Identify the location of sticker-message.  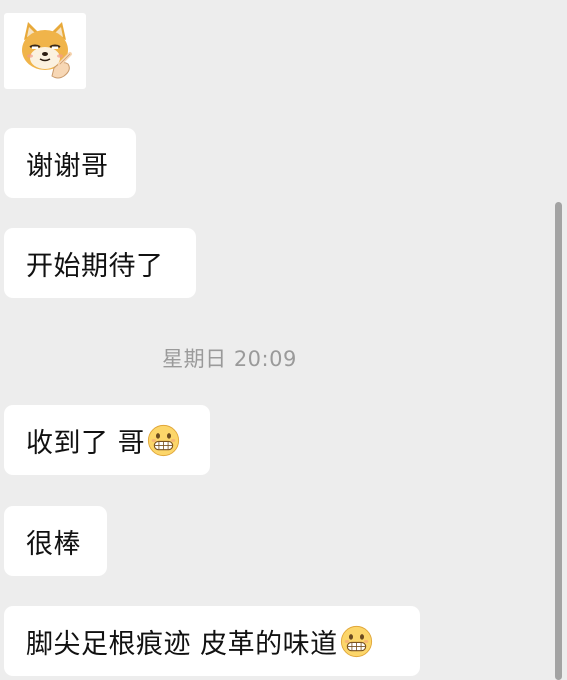
(45, 51).